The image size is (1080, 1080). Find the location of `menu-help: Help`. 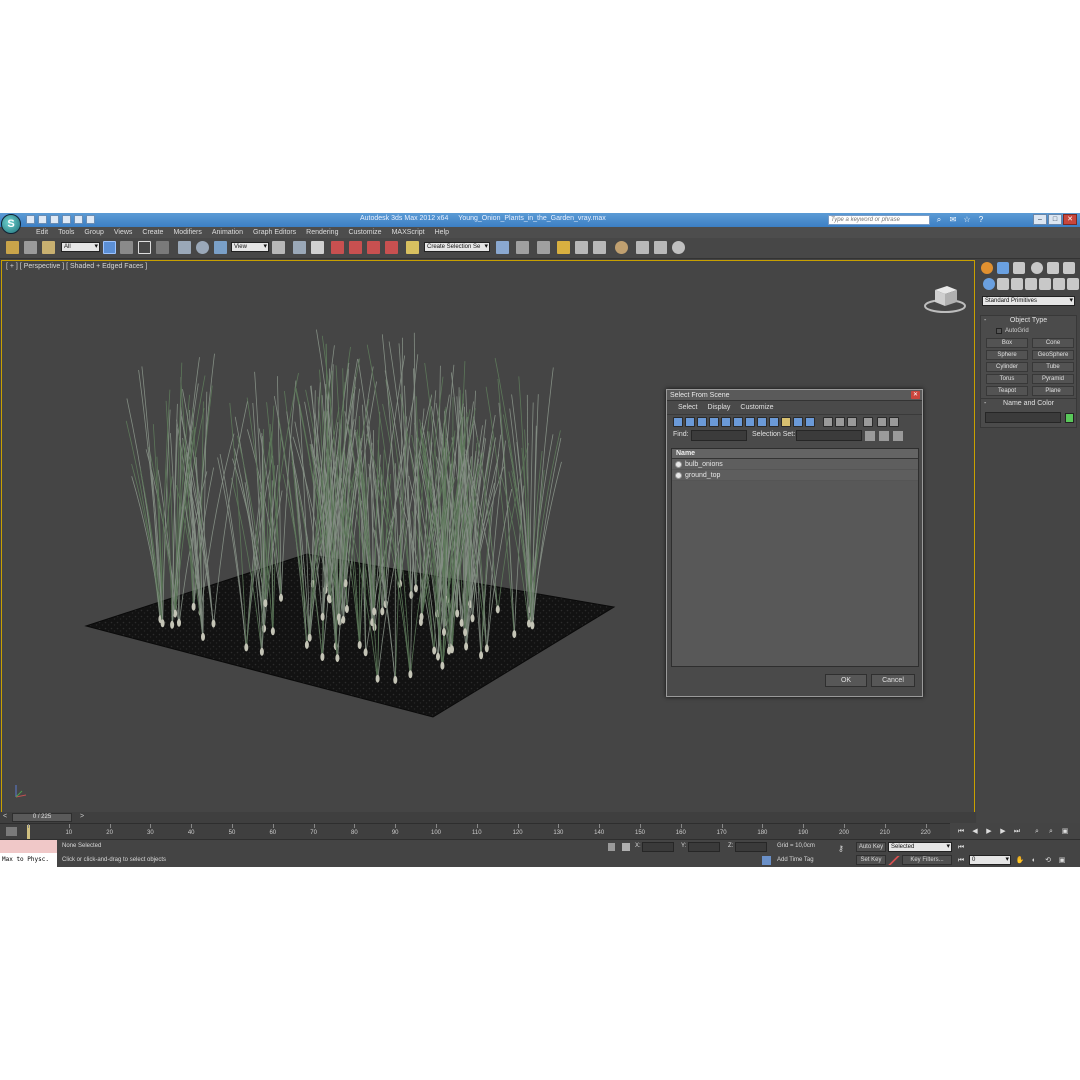

menu-help: Help is located at coordinates (442, 232).